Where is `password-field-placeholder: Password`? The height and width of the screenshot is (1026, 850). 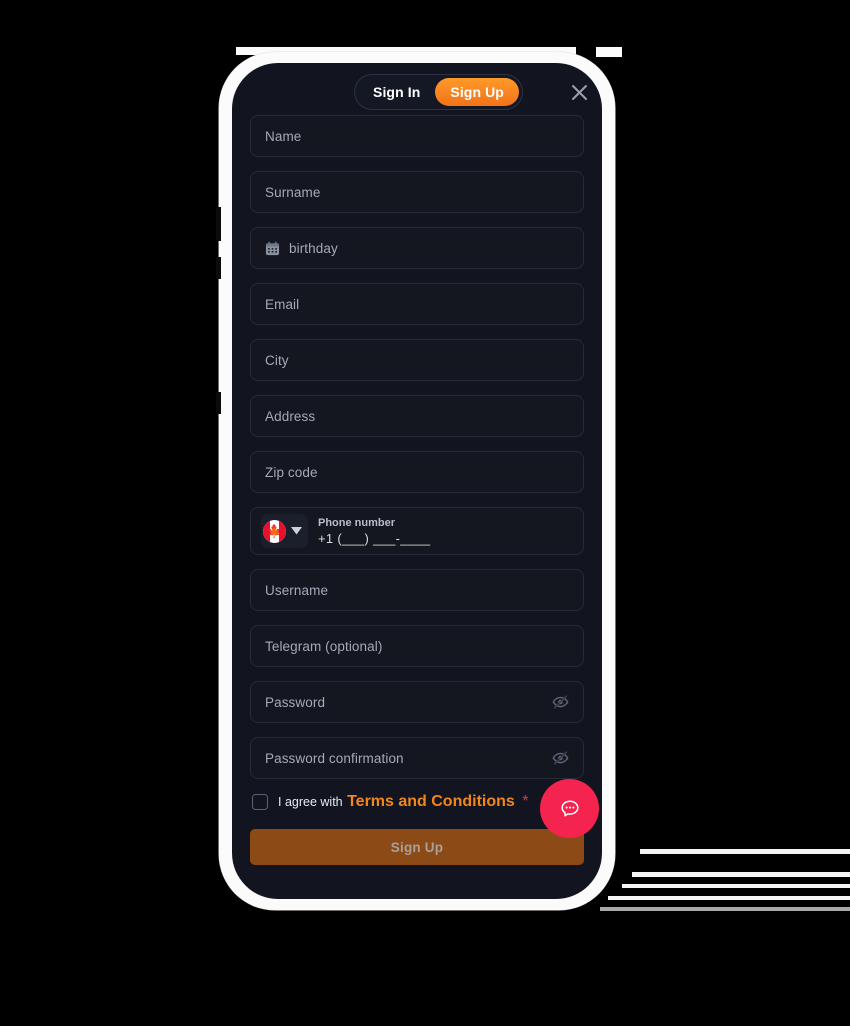
password-field-placeholder: Password is located at coordinates (295, 702).